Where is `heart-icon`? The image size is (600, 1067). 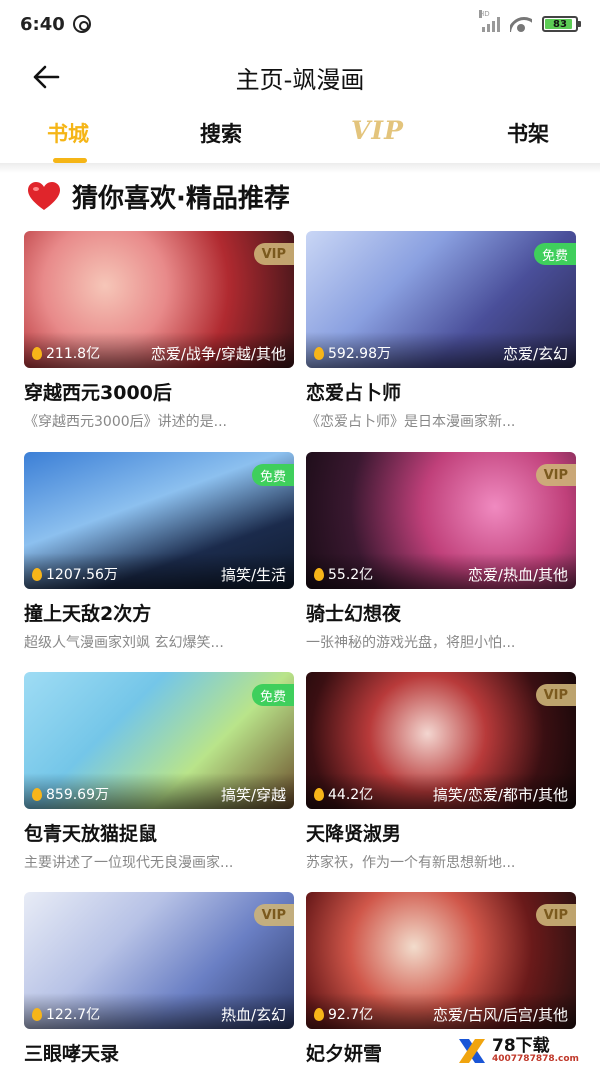
heart-icon is located at coordinates (44, 196).